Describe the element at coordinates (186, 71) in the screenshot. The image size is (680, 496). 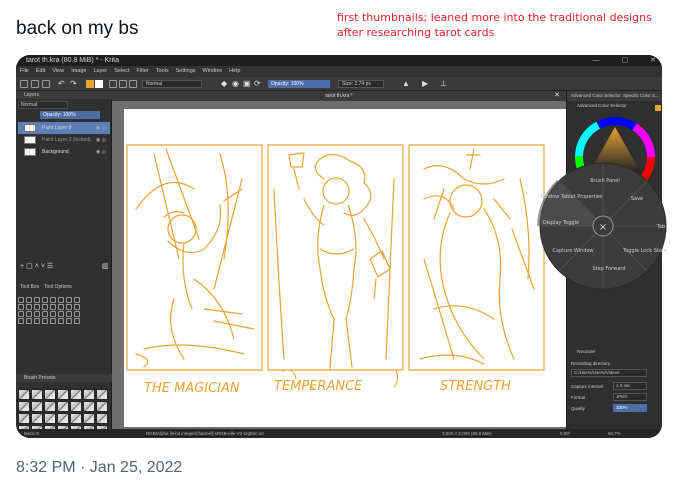
I see `menu-settings: Settings` at that location.